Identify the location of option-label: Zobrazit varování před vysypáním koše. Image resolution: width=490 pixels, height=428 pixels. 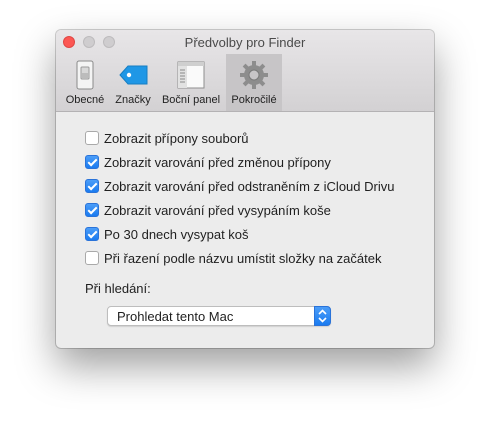
(217, 210).